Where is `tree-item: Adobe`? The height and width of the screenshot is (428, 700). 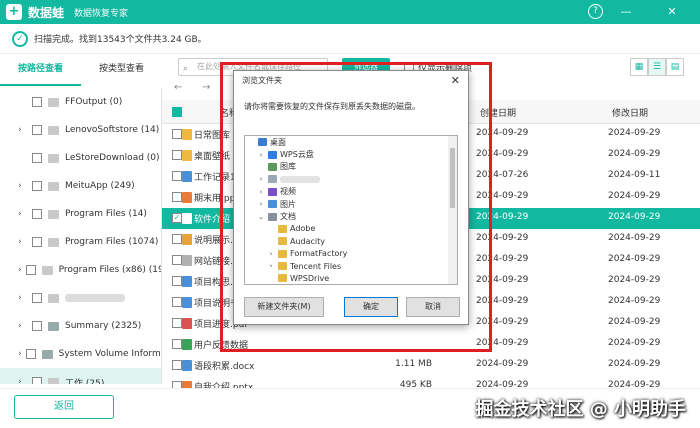
tree-item: Adobe is located at coordinates (351, 229).